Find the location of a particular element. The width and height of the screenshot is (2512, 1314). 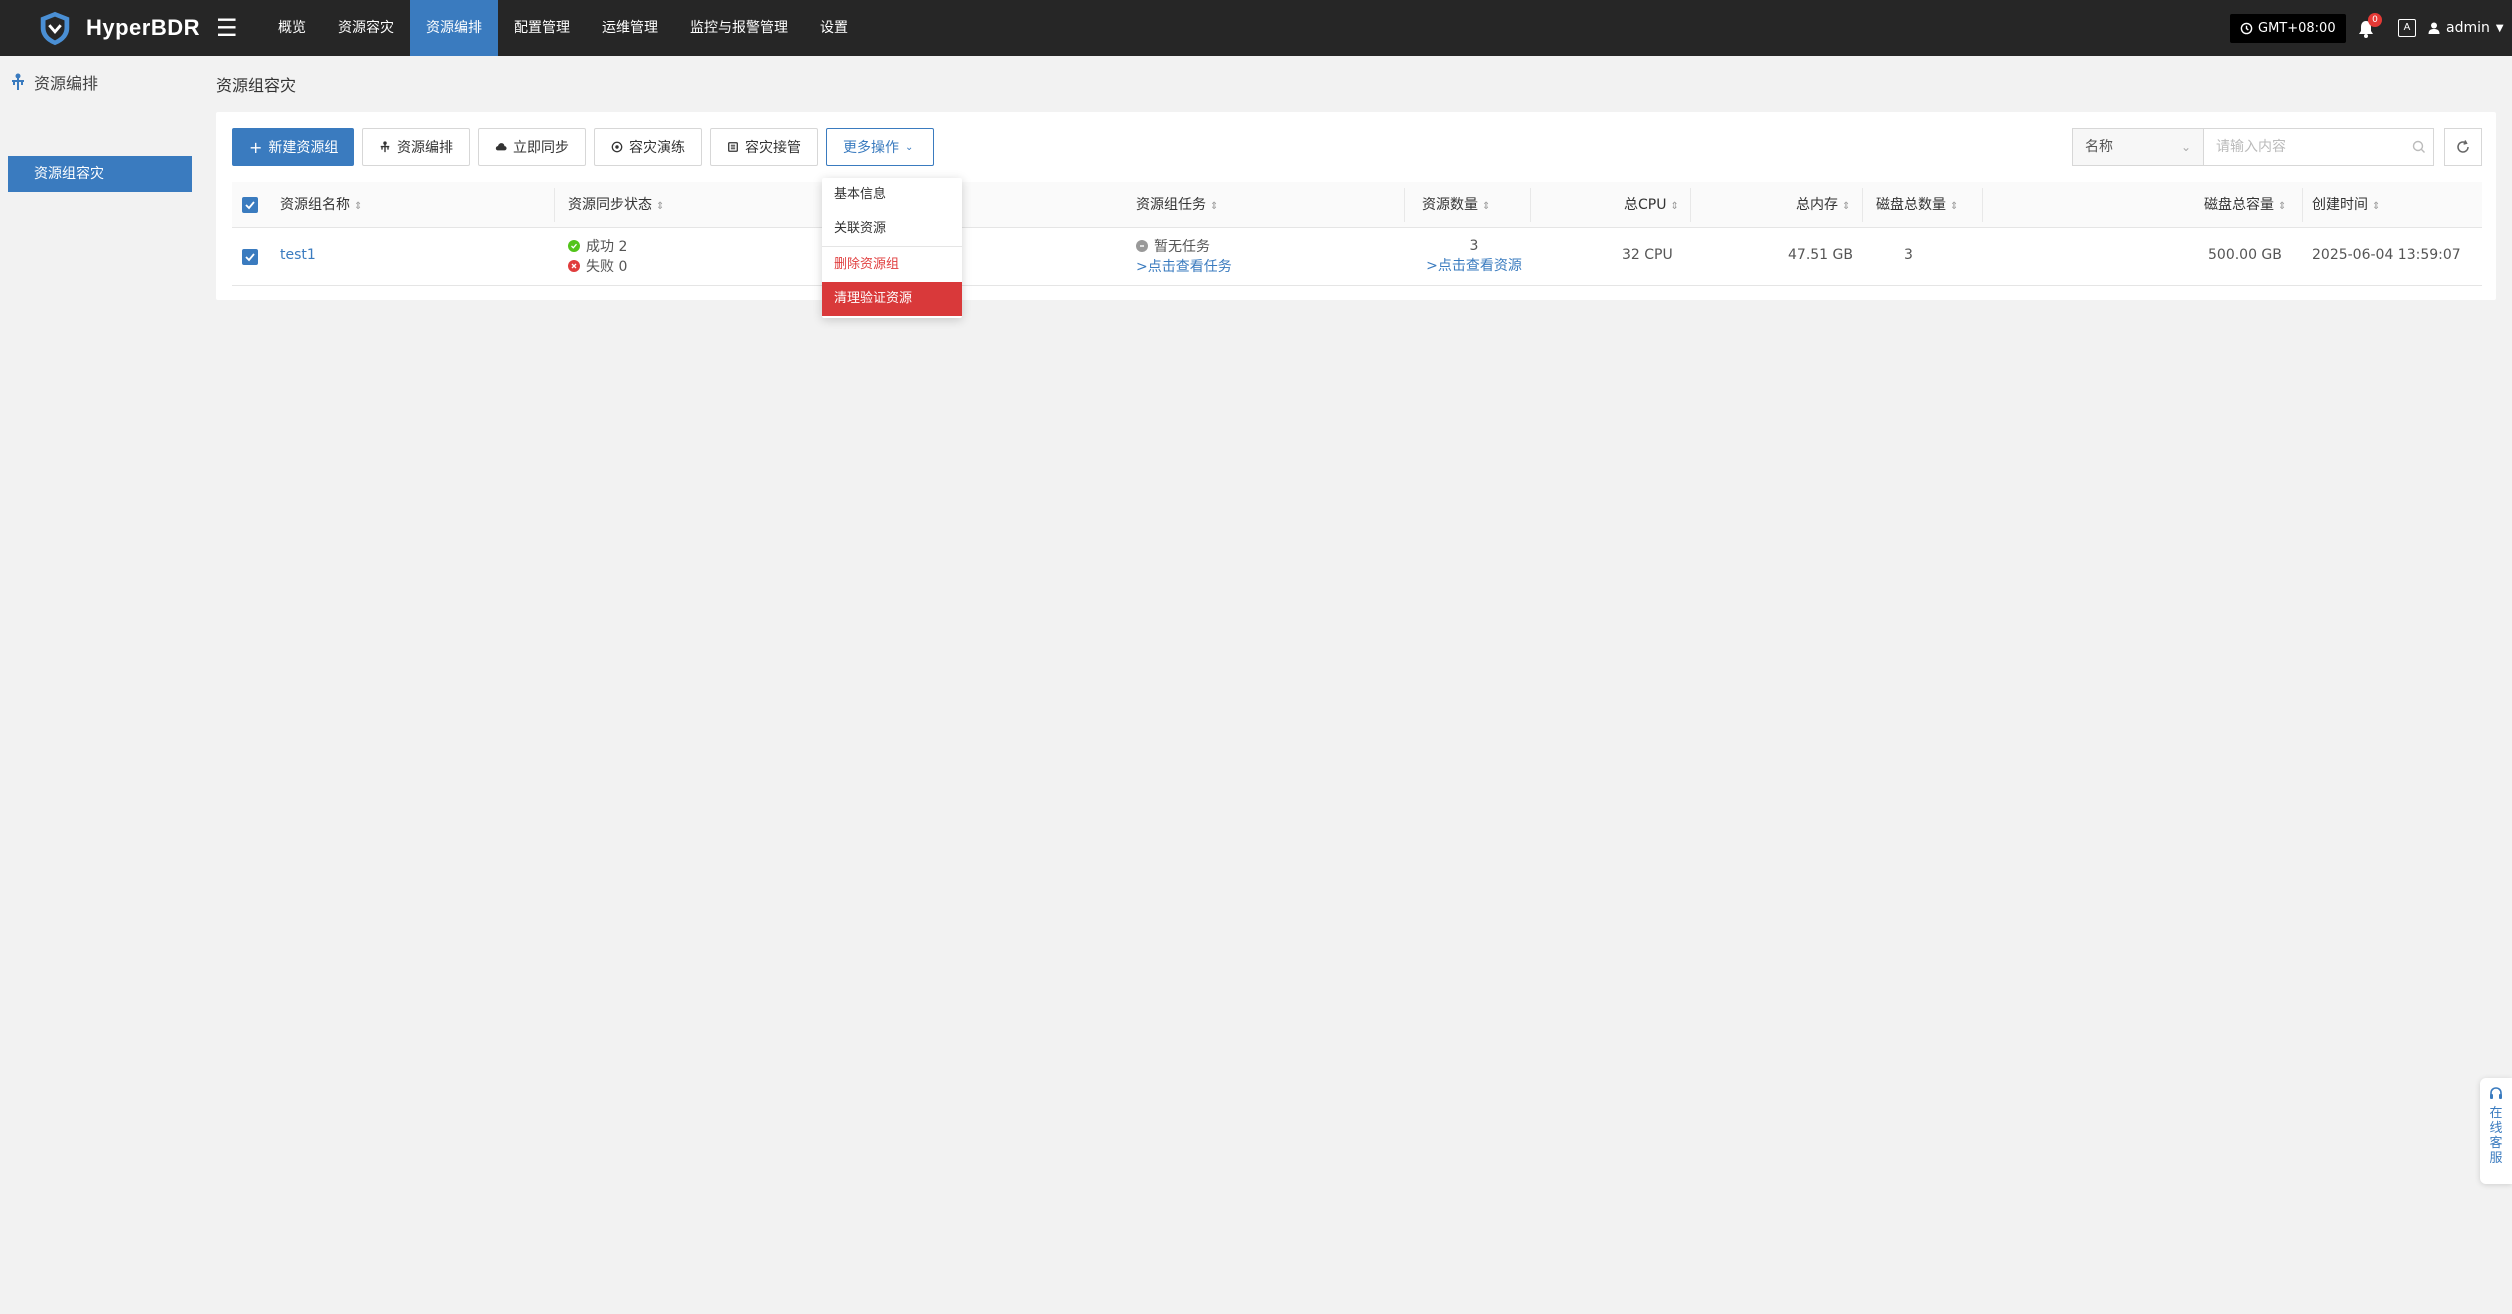

chevron-down-icon: ⌄ is located at coordinates (909, 147).